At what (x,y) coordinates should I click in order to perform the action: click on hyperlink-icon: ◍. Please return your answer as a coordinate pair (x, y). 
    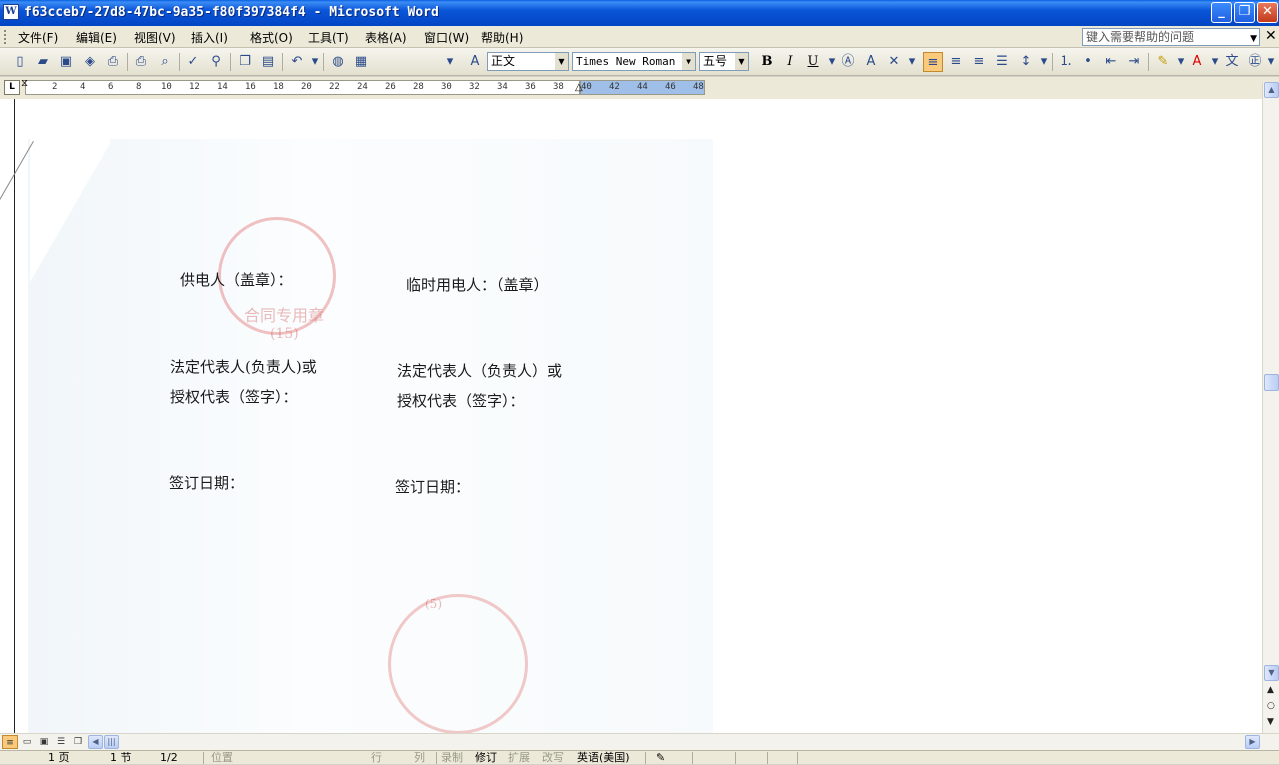
    Looking at the image, I should click on (338, 62).